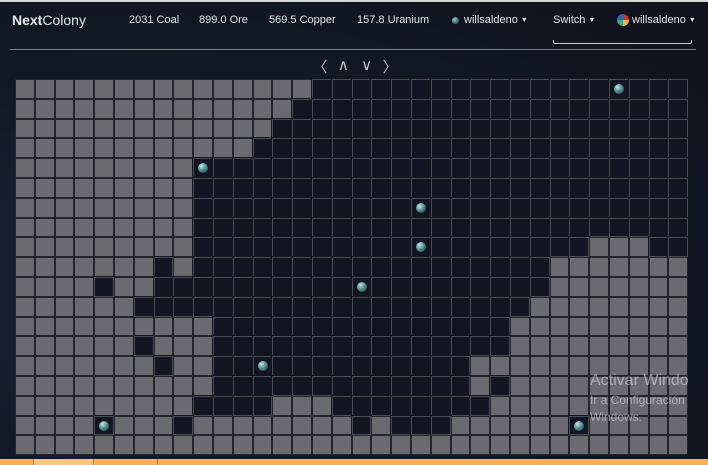  Describe the element at coordinates (203, 168) in the screenshot. I see `map-cell-planet` at that location.